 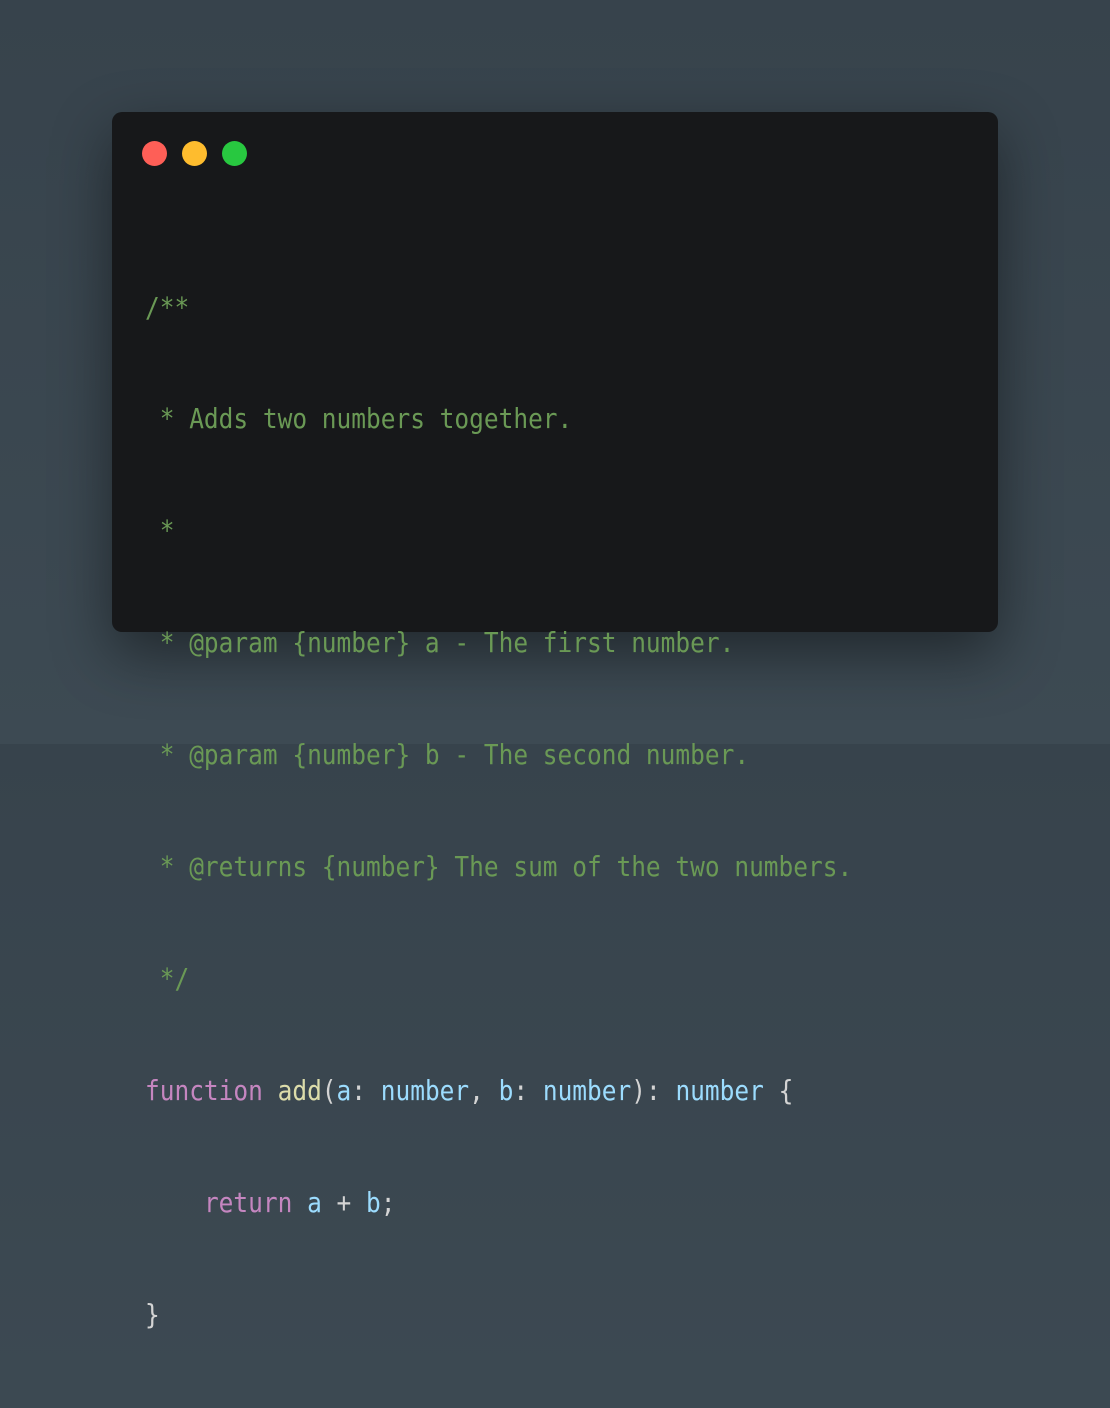 What do you see at coordinates (234, 153) in the screenshot?
I see `maximize-button` at bounding box center [234, 153].